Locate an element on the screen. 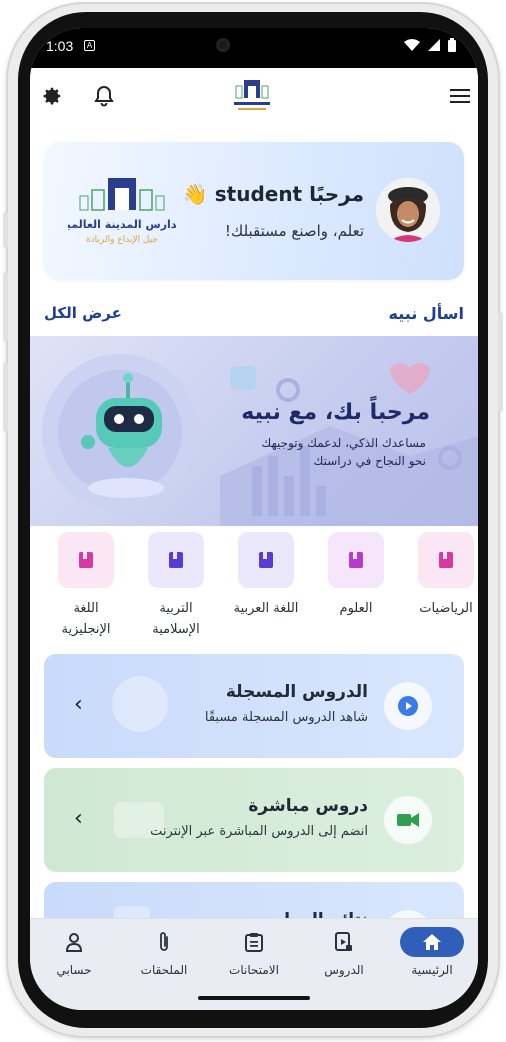 This screenshot has height=1042, width=506. card-decoration is located at coordinates (140, 704).